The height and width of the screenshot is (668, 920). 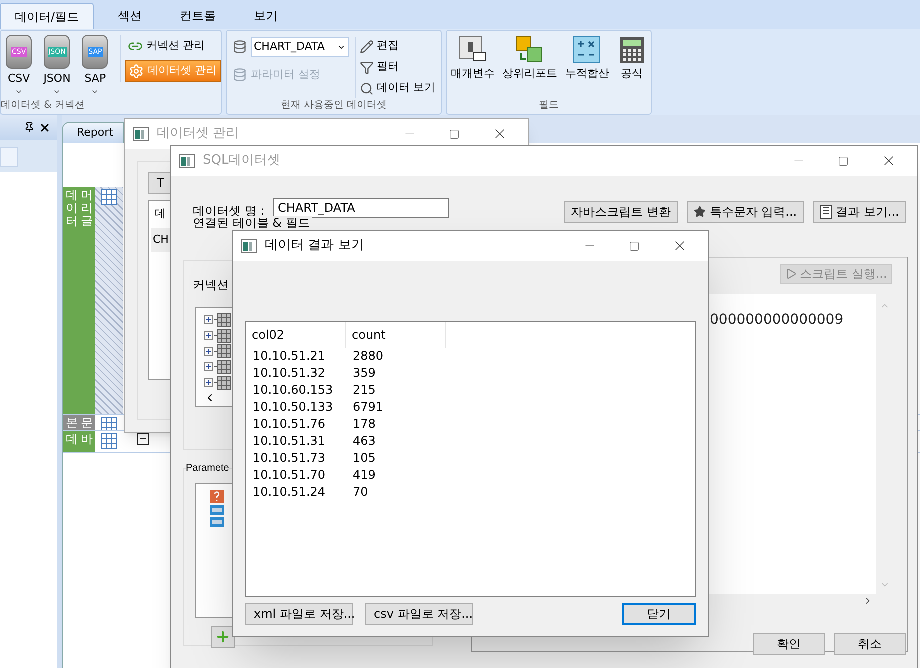 What do you see at coordinates (700, 212) in the screenshot?
I see `star-icon` at bounding box center [700, 212].